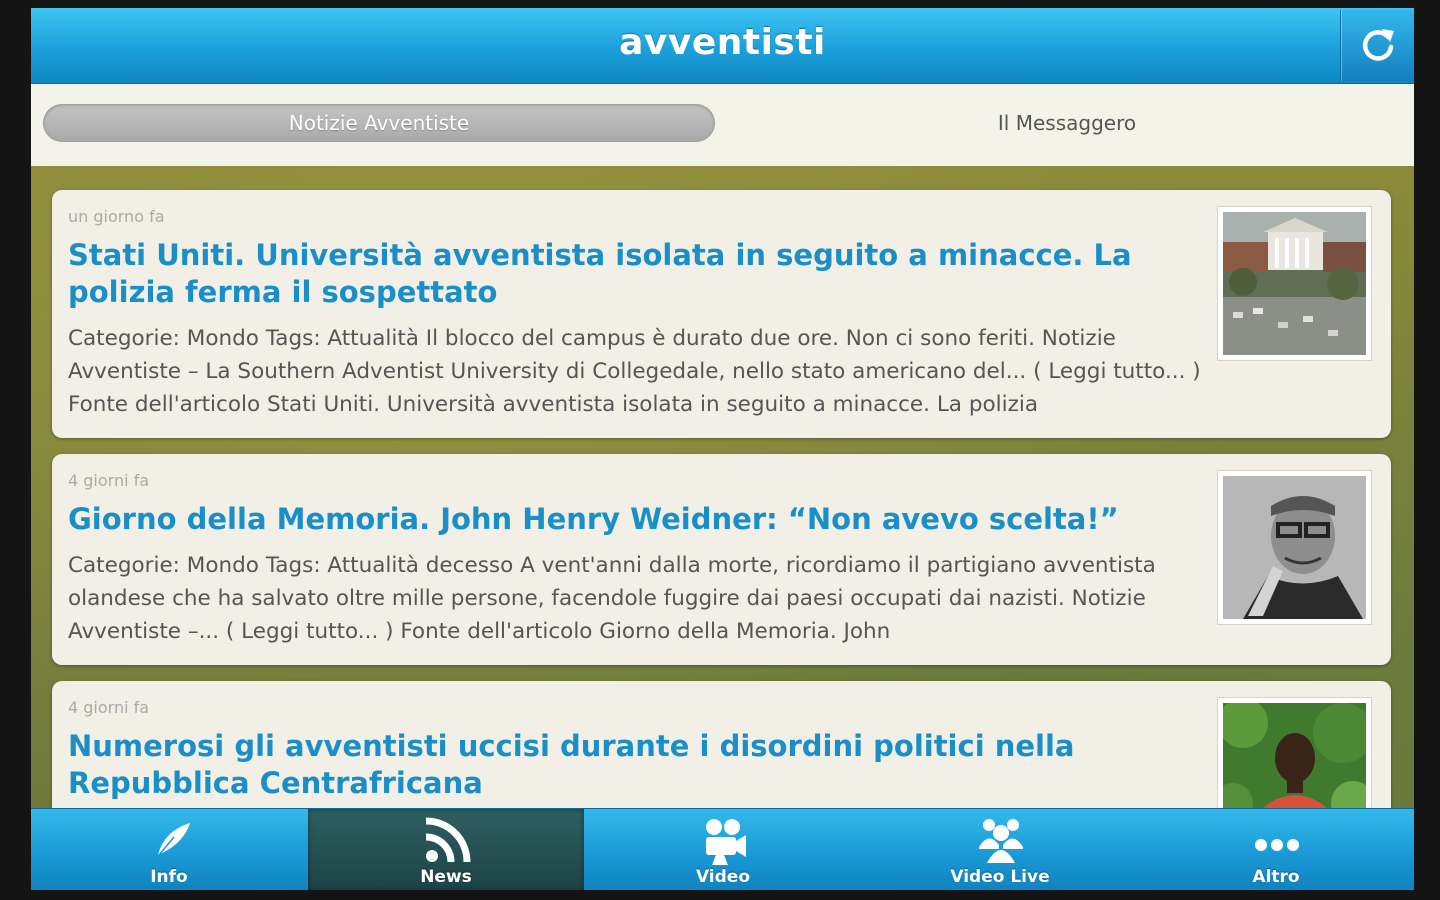  I want to click on header-bar: avventisti, so click(722, 46).